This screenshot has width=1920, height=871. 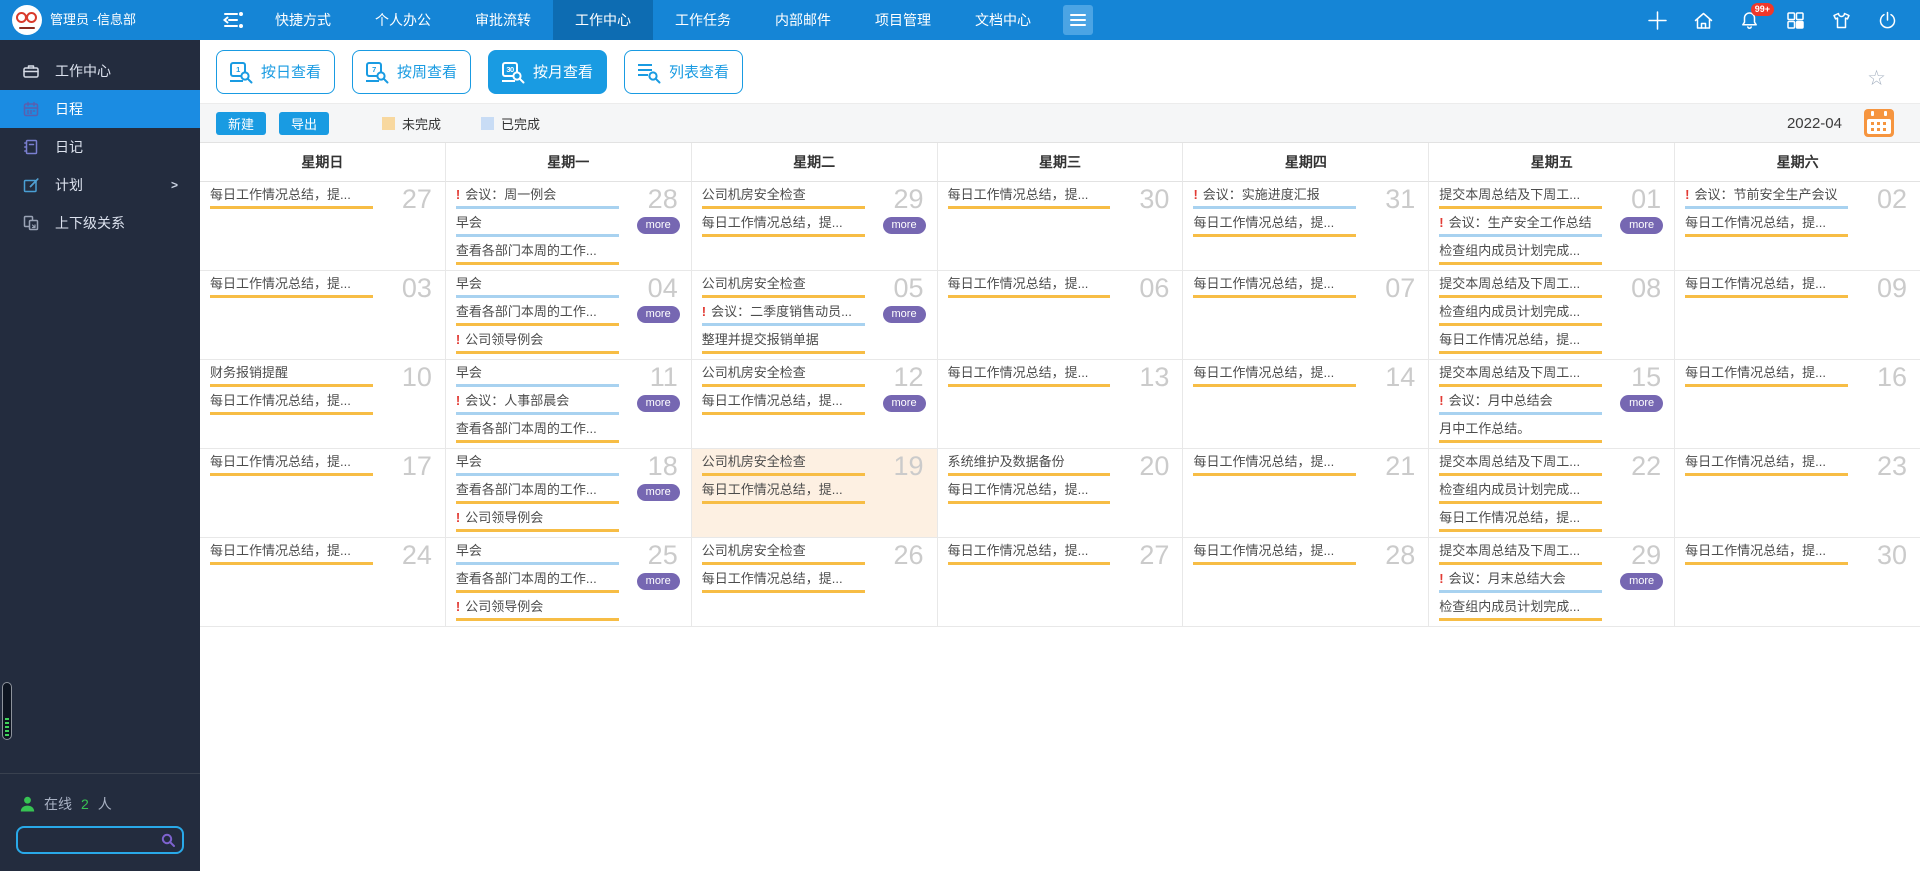 I want to click on calendar-day-cell: 每日工作情况总结，提... 27, so click(x=1060, y=582).